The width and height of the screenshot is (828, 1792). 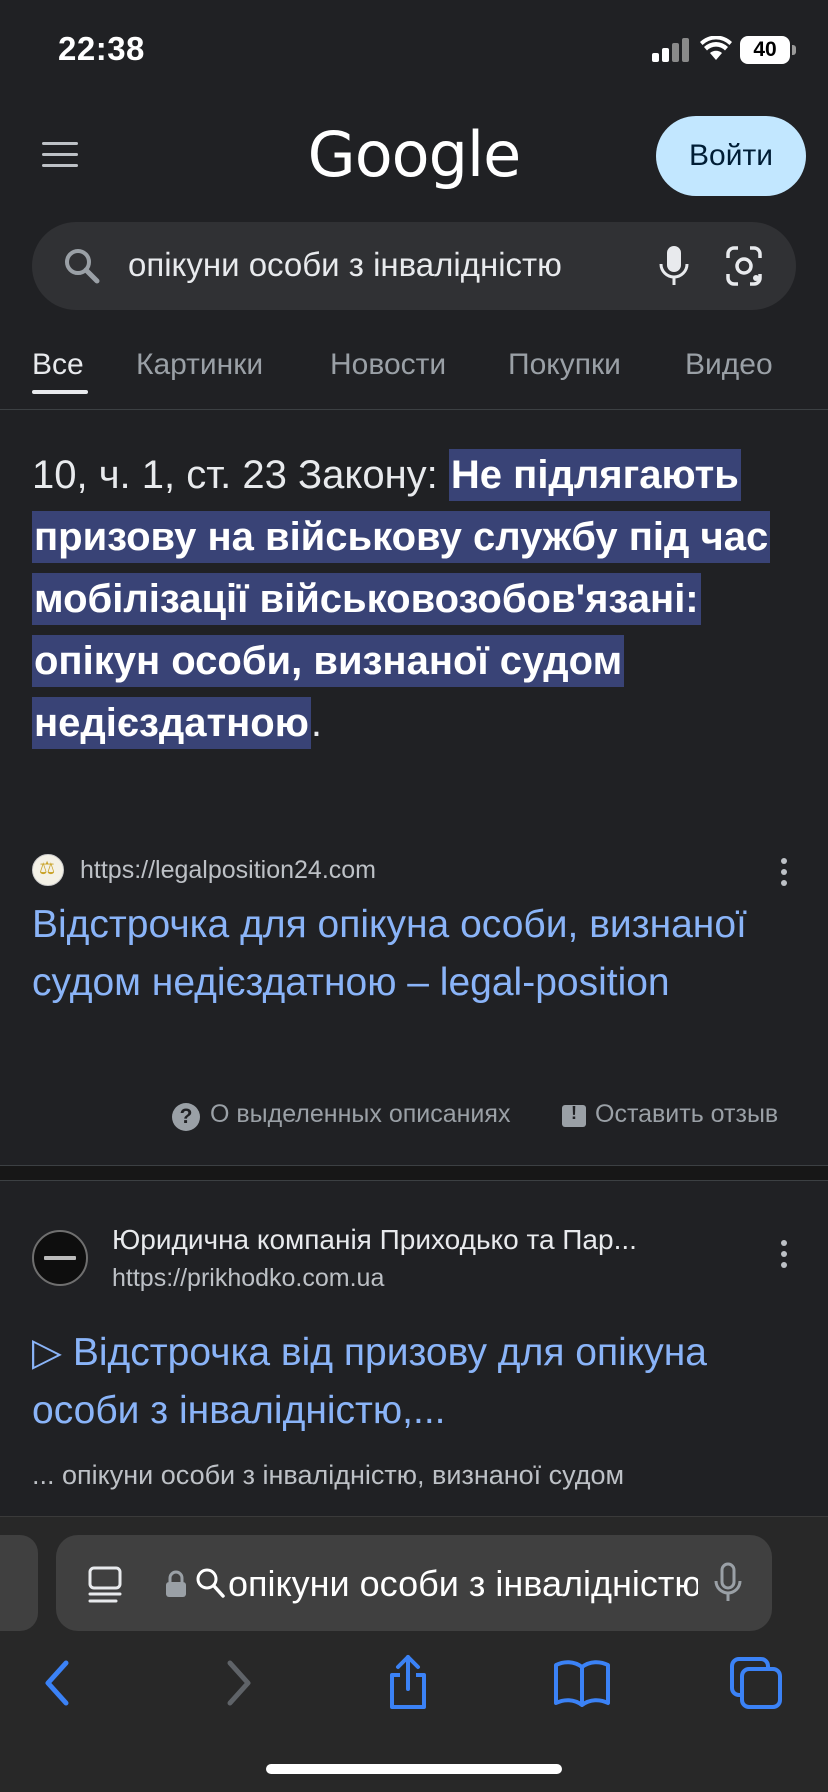 What do you see at coordinates (414, 1180) in the screenshot?
I see `section-divider` at bounding box center [414, 1180].